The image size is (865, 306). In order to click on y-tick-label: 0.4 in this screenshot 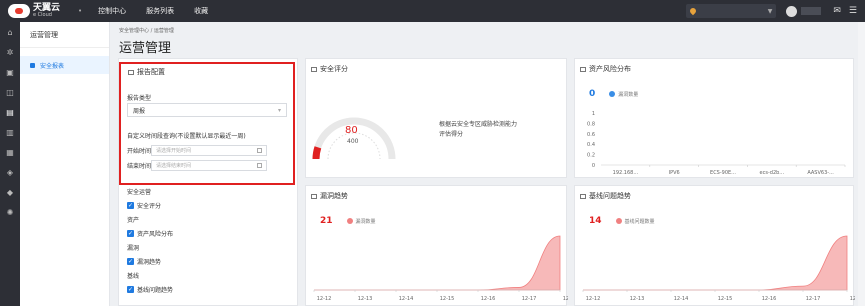, I will do `click(591, 145)`.